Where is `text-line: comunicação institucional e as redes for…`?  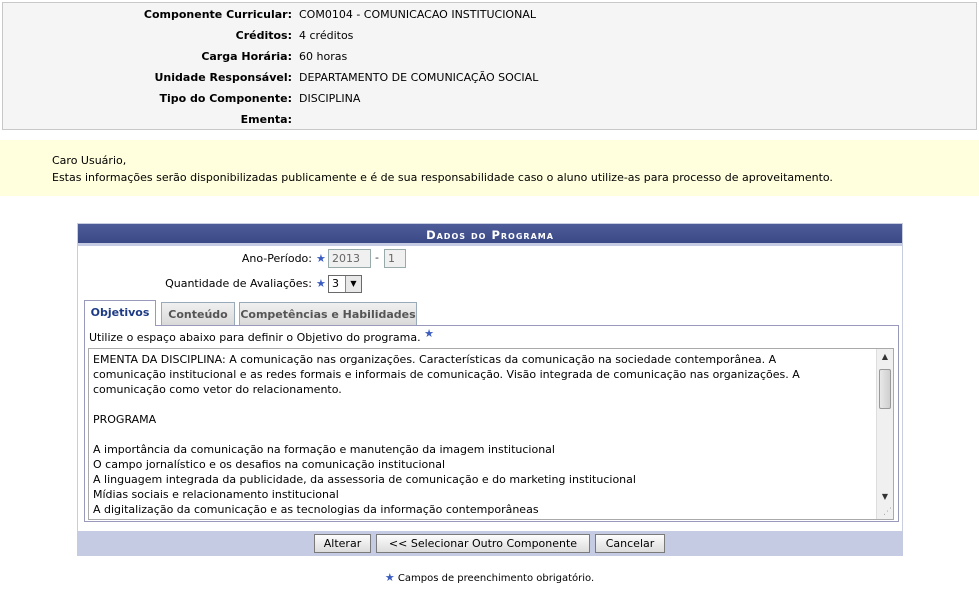
text-line: comunicação institucional e as redes for… is located at coordinates (446, 374).